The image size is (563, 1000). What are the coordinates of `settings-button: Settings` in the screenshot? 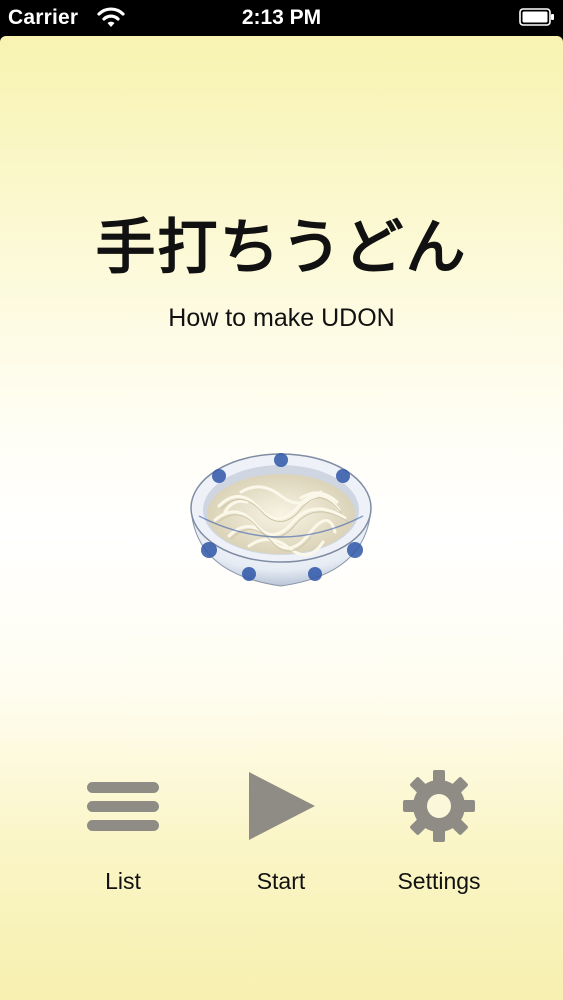 It's located at (439, 836).